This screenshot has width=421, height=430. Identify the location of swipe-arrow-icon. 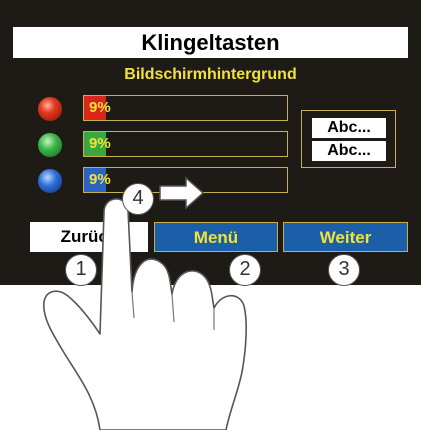
(182, 193).